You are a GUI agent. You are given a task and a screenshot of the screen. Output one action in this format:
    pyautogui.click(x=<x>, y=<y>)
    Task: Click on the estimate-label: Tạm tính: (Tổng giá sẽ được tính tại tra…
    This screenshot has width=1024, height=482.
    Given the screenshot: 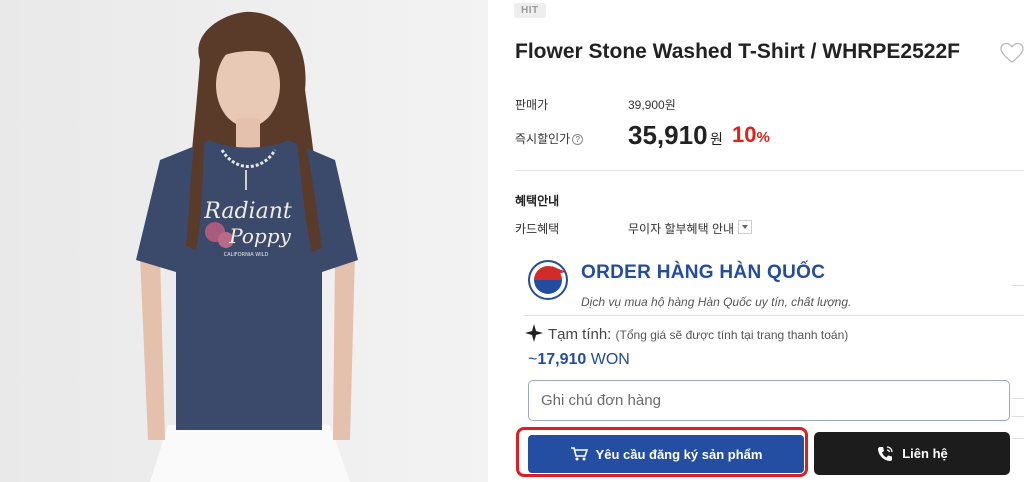 What is the action you would take?
    pyautogui.click(x=698, y=334)
    